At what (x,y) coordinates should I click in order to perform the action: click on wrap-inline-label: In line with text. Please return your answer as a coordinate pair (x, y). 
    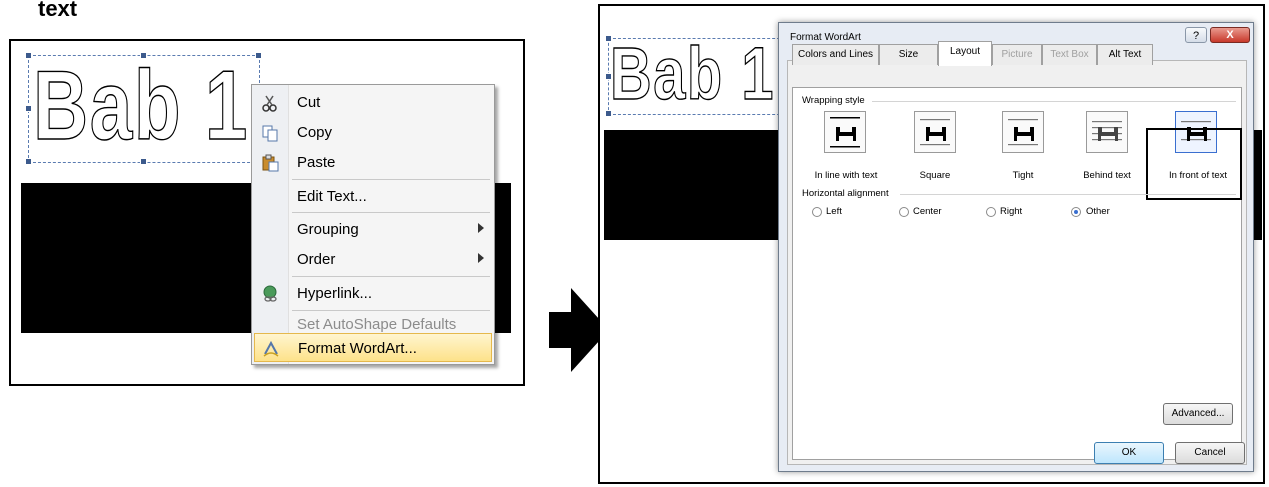
    Looking at the image, I should click on (846, 175).